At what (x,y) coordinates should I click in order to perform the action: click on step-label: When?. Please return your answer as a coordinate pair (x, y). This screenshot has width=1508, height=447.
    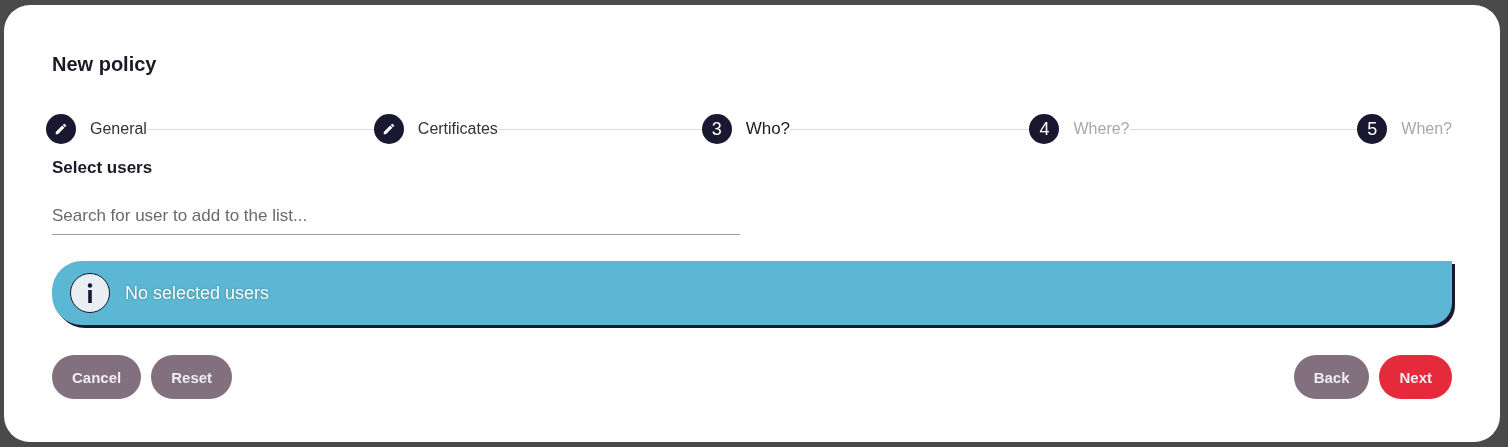
    Looking at the image, I should click on (1426, 129).